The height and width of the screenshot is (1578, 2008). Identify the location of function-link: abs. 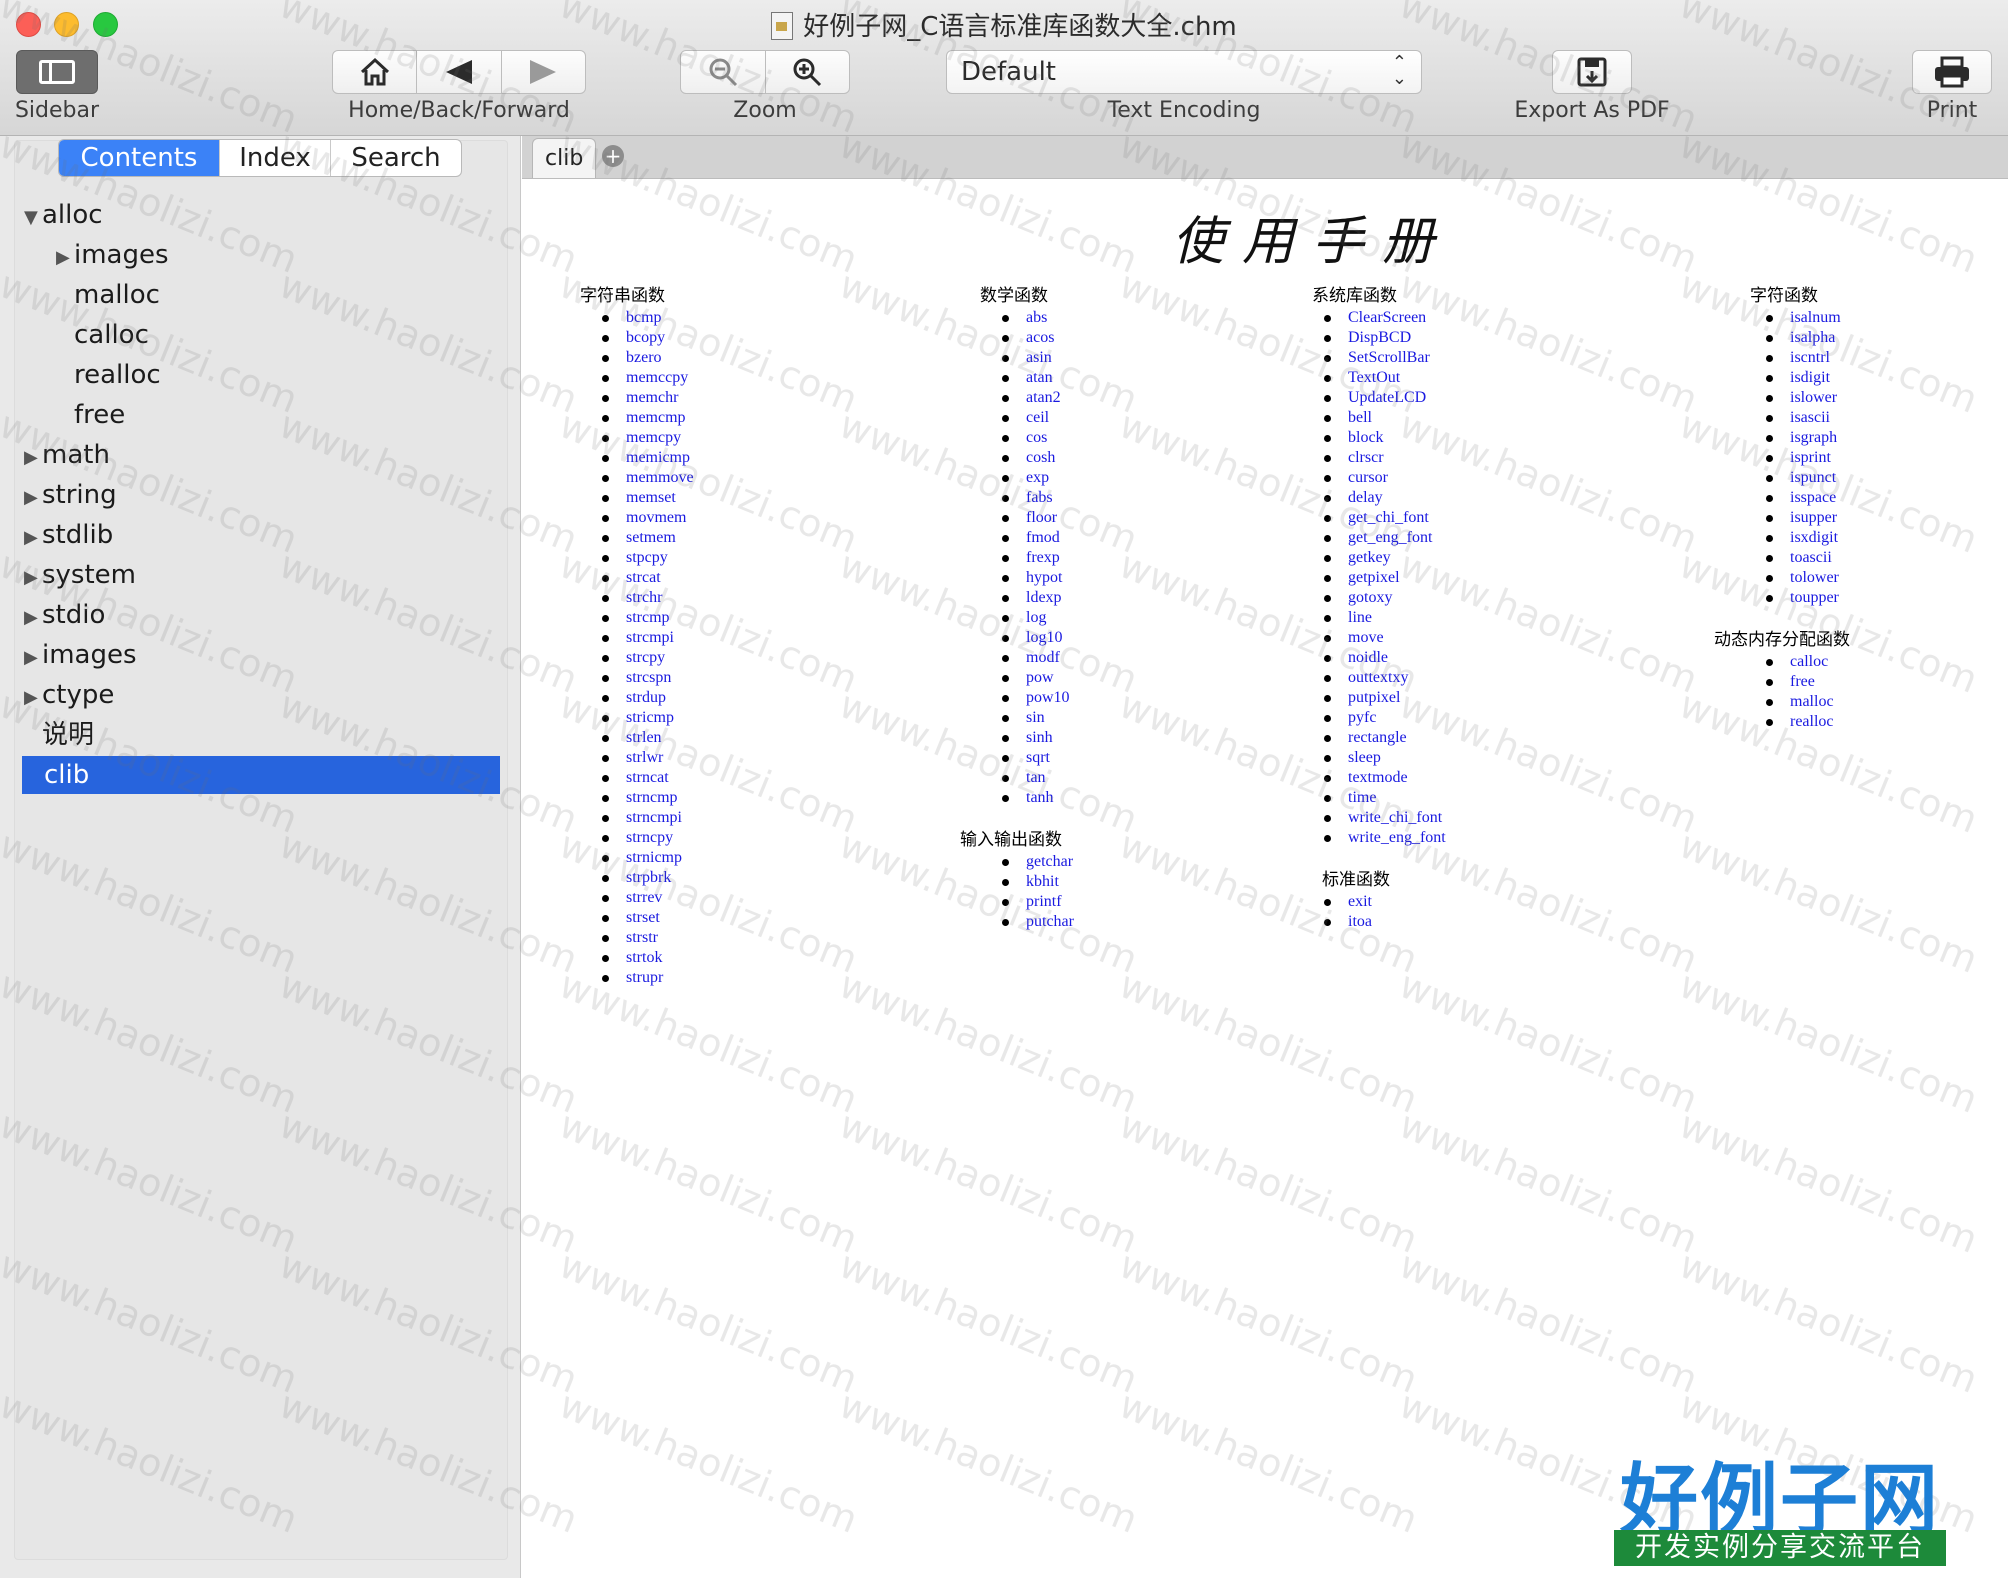
(1036, 317).